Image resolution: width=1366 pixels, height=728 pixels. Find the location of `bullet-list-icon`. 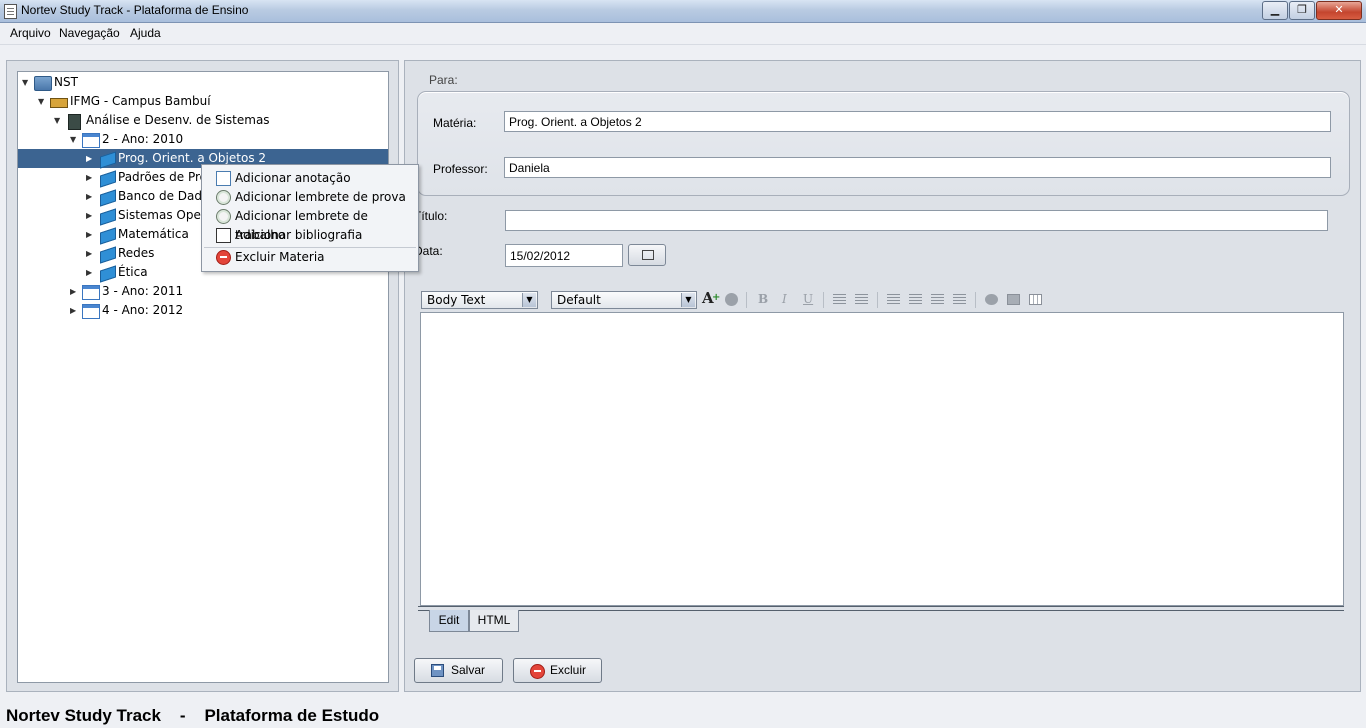

bullet-list-icon is located at coordinates (839, 299).